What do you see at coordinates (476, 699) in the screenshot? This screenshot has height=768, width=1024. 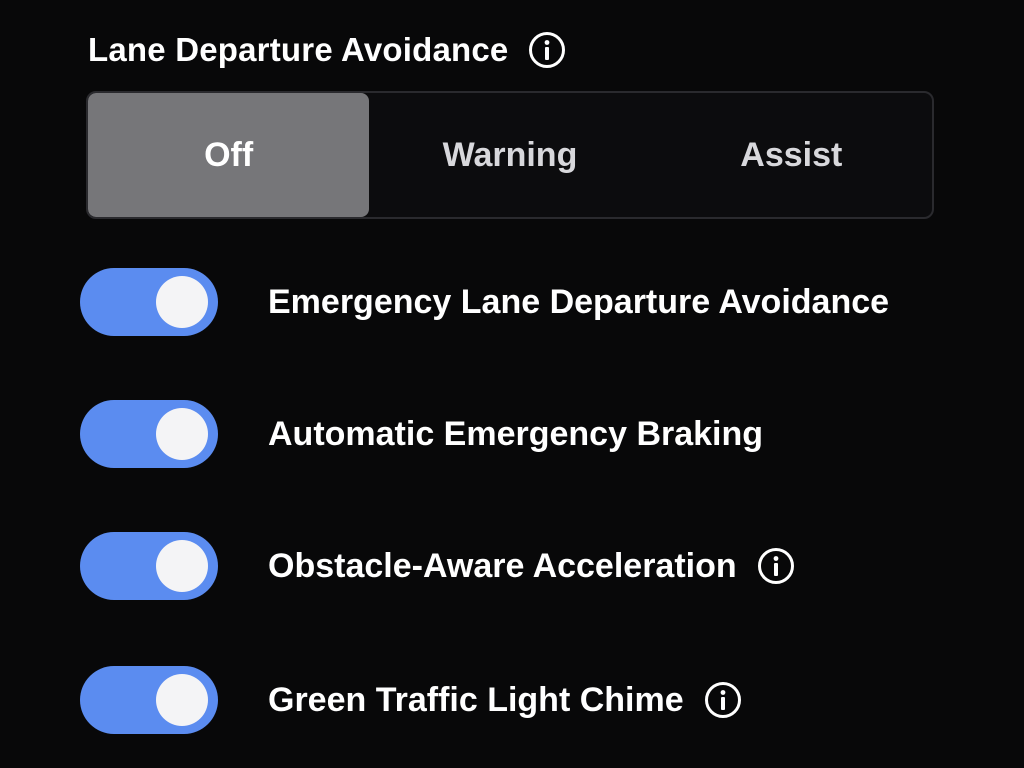 I see `green-traffic-light-chime-label: Green Traffic Light Chime` at bounding box center [476, 699].